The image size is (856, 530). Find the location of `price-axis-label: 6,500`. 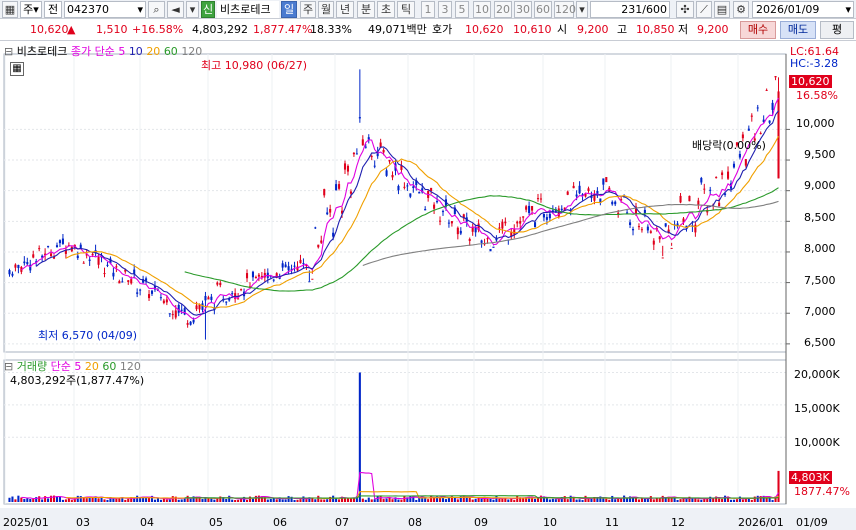

price-axis-label: 6,500 is located at coordinates (820, 342).